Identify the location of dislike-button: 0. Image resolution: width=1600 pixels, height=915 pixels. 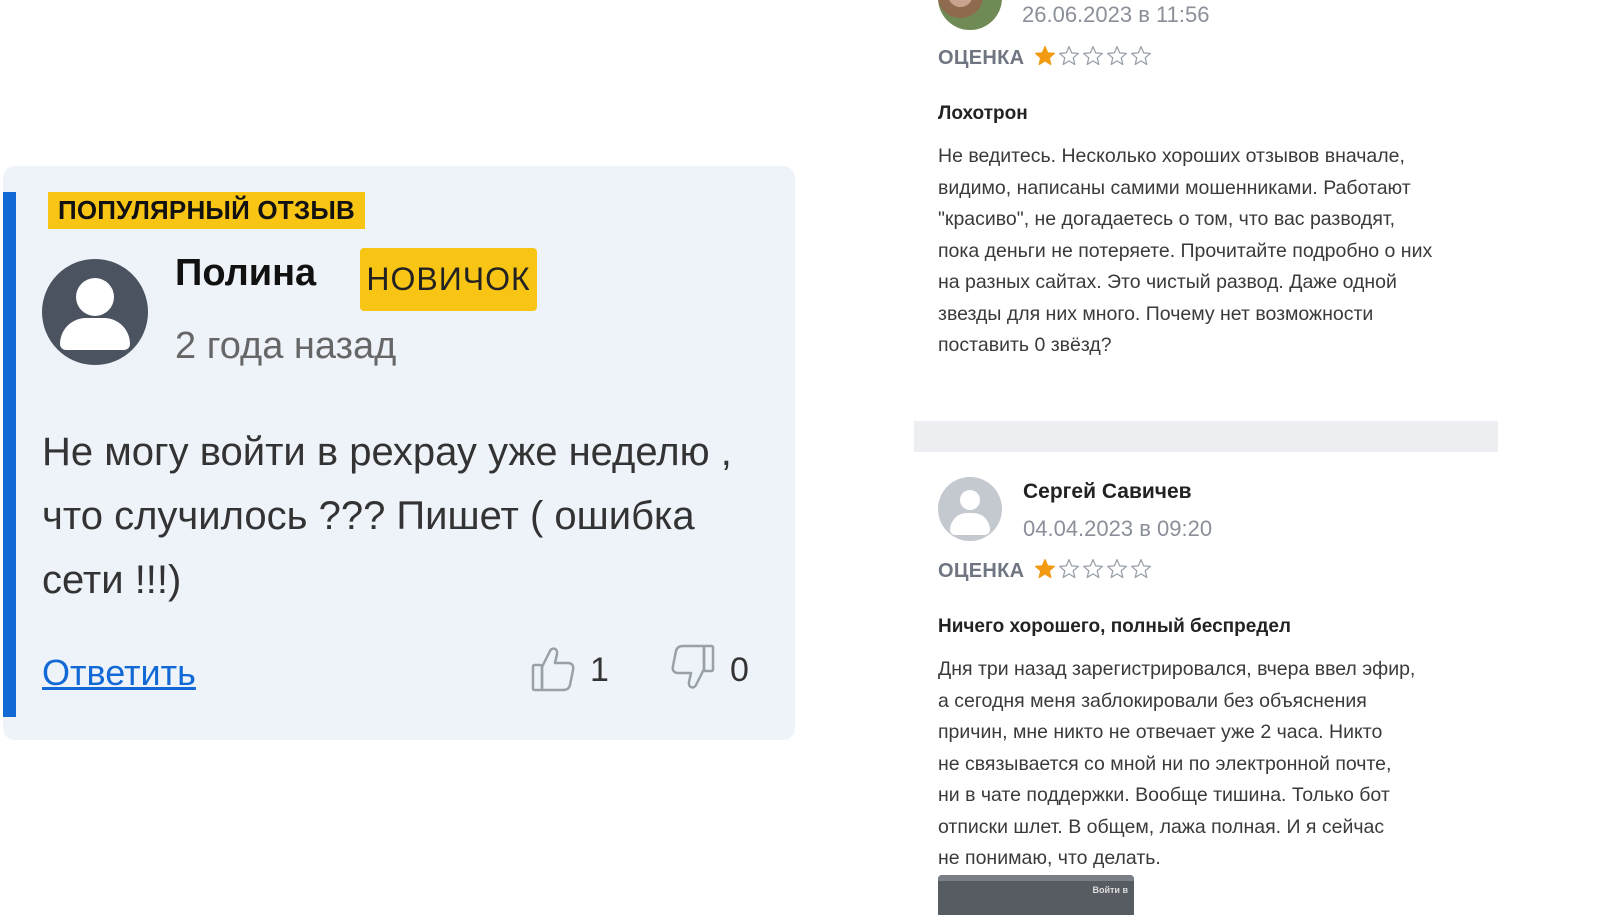
(709, 670).